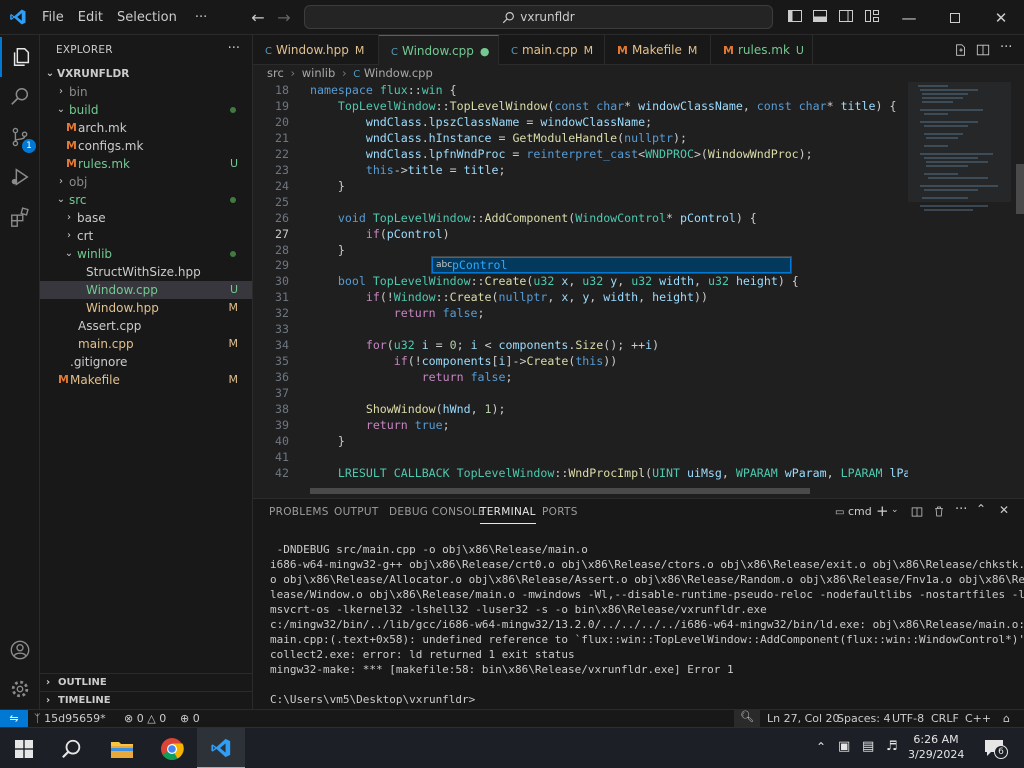 This screenshot has width=1024, height=768. Describe the element at coordinates (1004, 510) in the screenshot. I see `close-panel-icon: ✕` at that location.